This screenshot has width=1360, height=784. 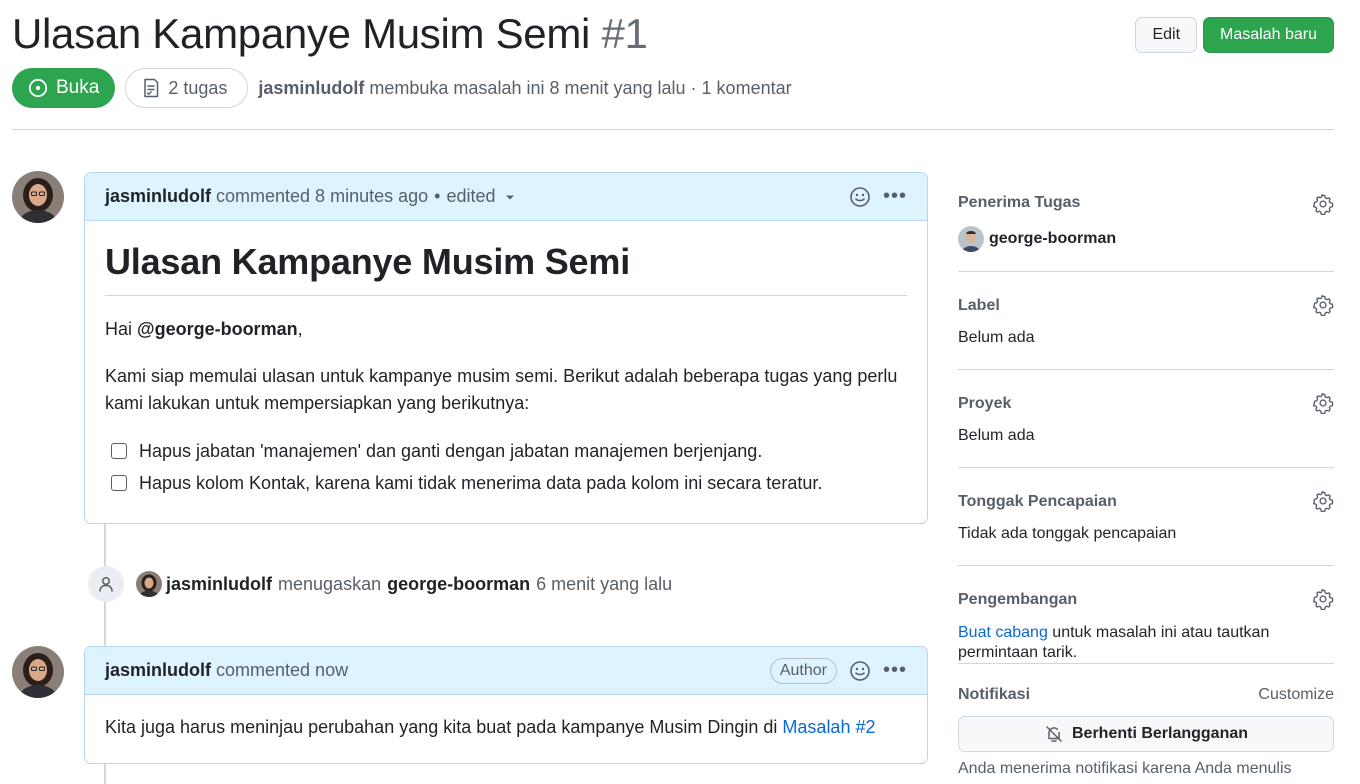 I want to click on comment-header: jasminludolf commented now Author •••, so click(x=506, y=671).